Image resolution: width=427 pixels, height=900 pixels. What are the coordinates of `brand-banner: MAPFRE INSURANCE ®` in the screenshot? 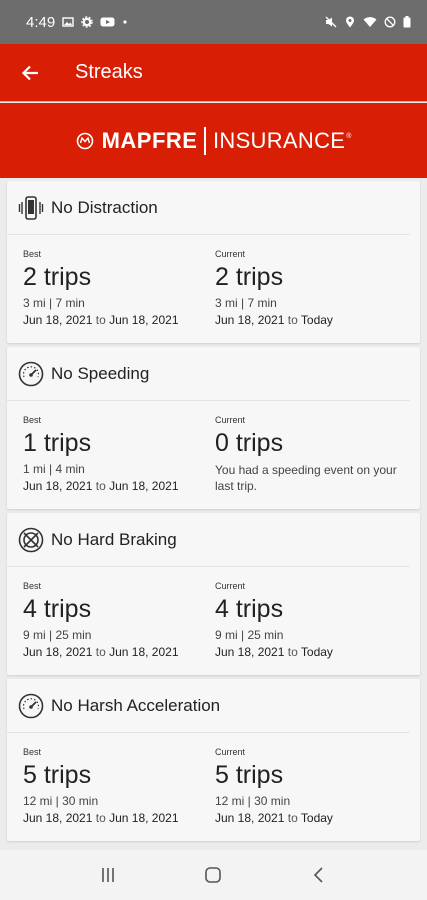 It's located at (213, 140).